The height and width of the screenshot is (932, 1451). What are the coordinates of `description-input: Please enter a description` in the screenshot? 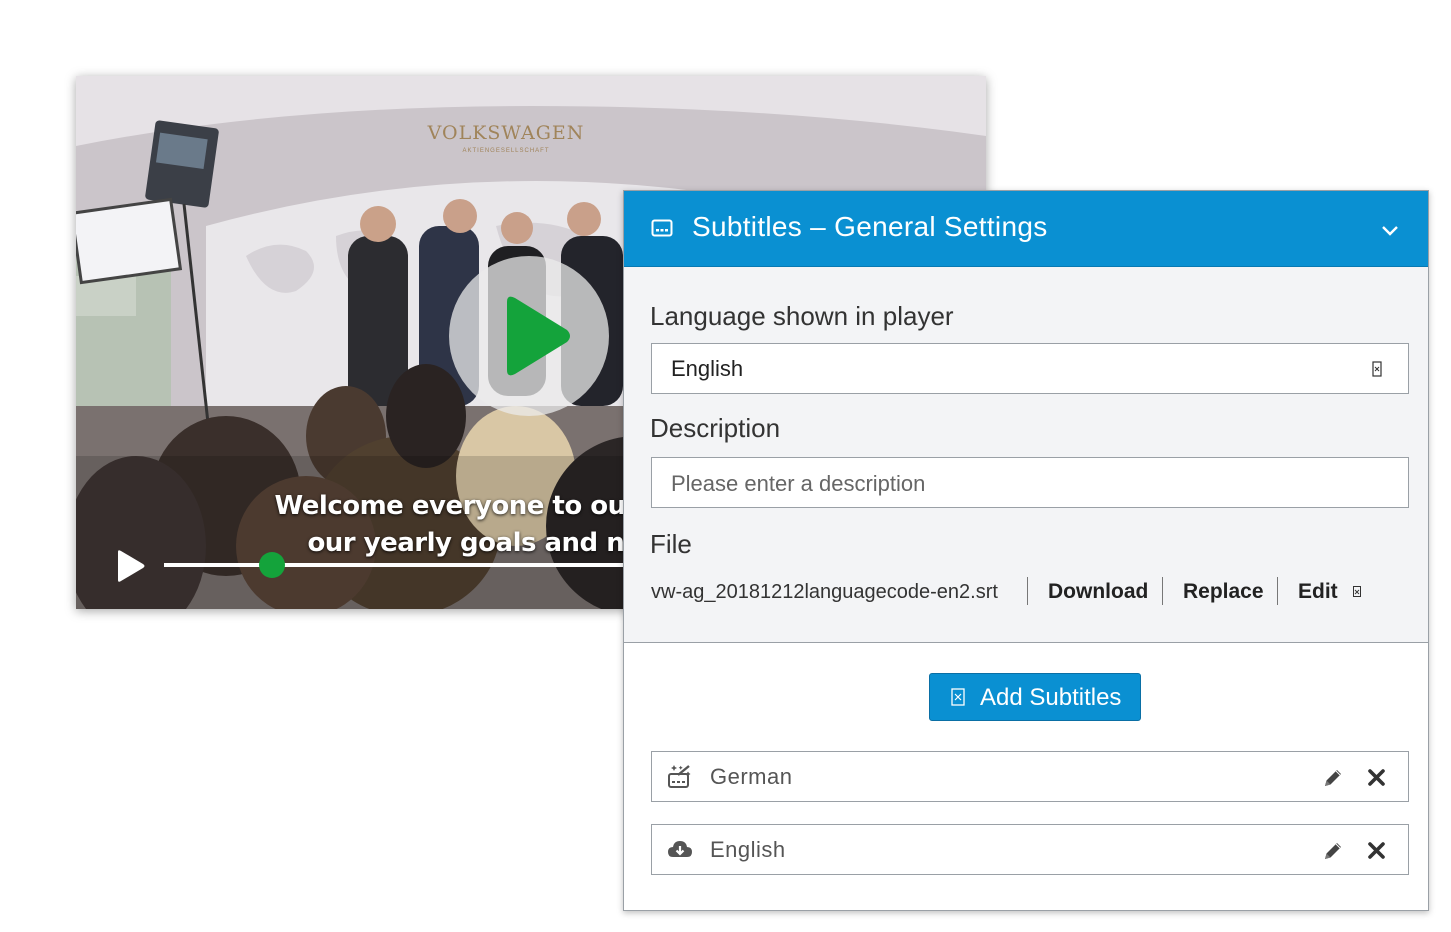 It's located at (1030, 482).